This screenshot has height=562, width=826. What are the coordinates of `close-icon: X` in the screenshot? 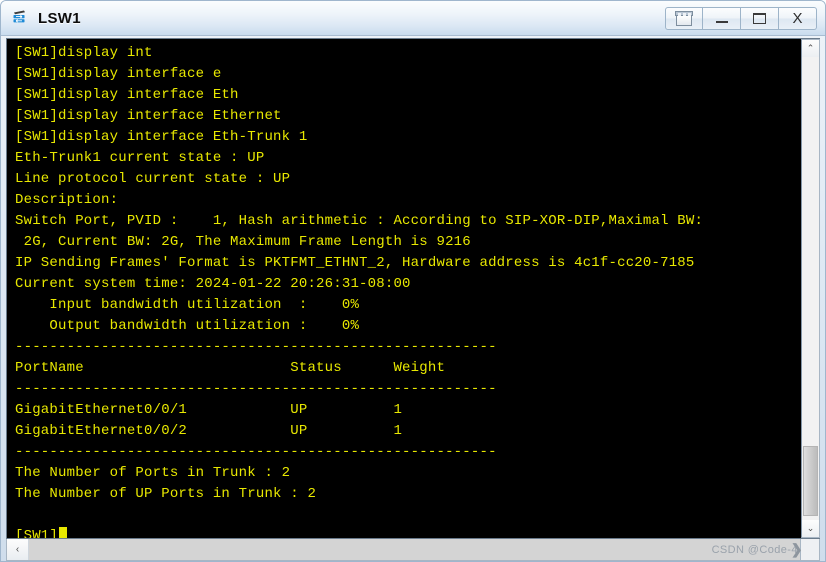 It's located at (797, 18).